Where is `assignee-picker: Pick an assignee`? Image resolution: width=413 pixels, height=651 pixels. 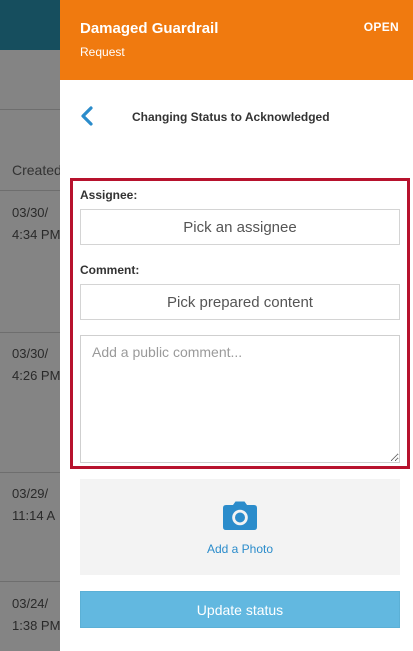 assignee-picker: Pick an assignee is located at coordinates (240, 227).